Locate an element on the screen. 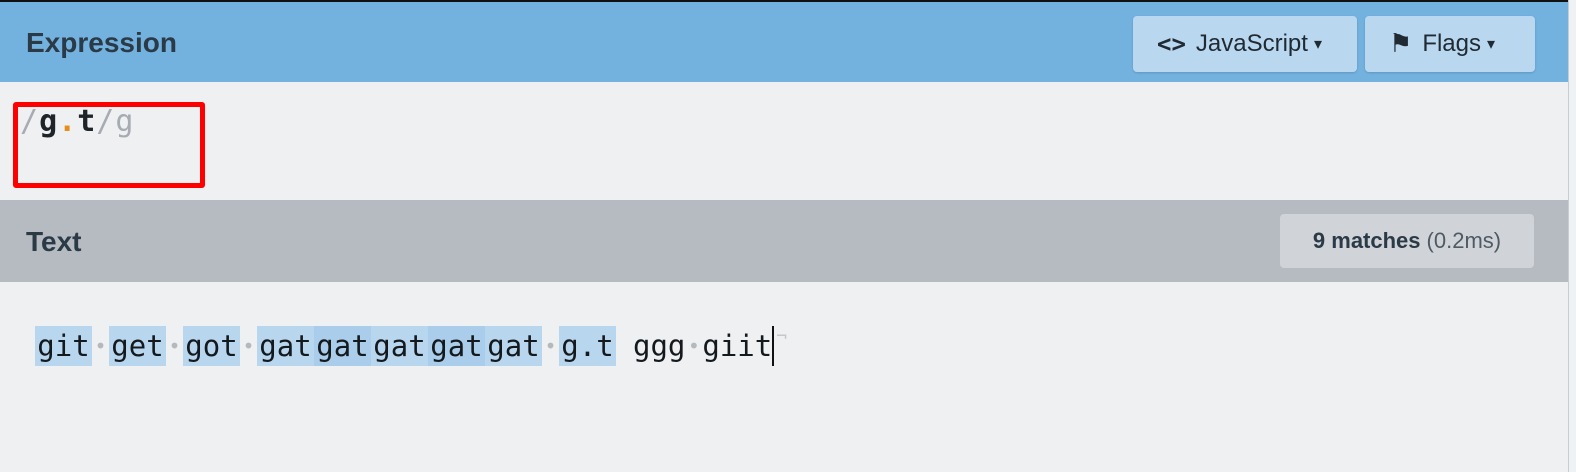 Image resolution: width=1576 pixels, height=472 pixels. expression-input: /g.t/g is located at coordinates (77, 122).